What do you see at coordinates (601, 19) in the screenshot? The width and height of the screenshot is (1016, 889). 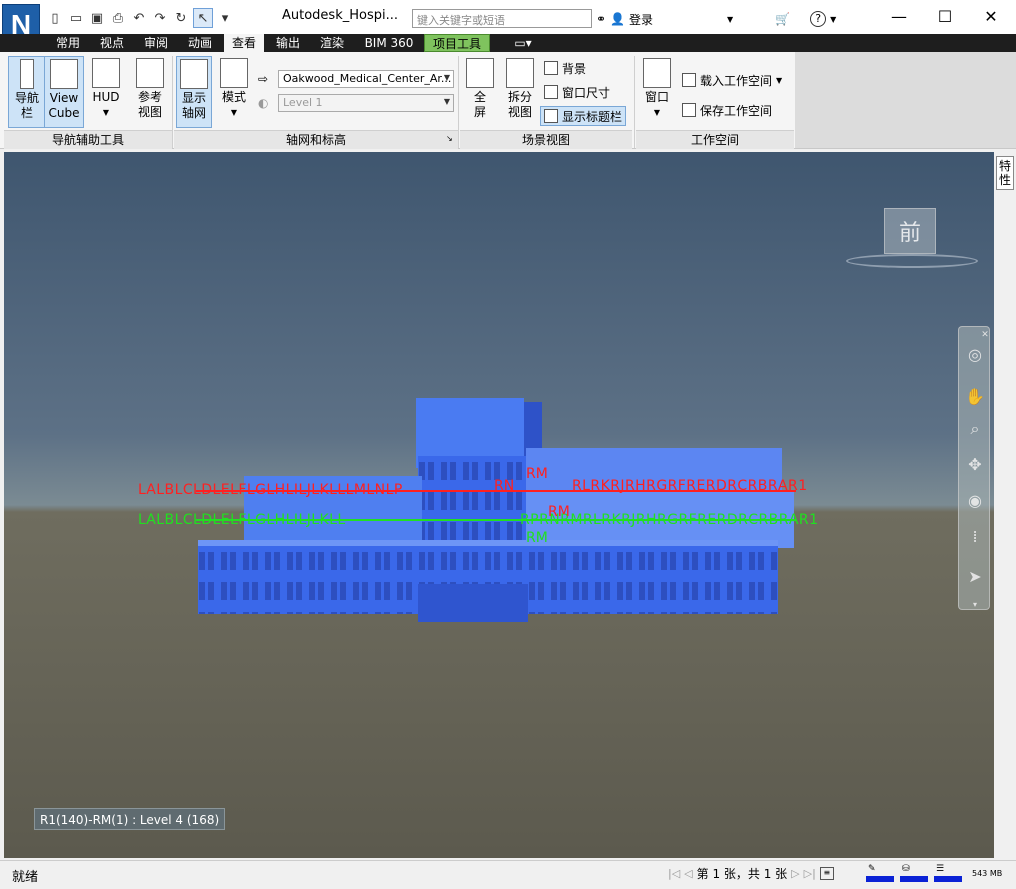 I see `binoculars-icon: ⚭` at bounding box center [601, 19].